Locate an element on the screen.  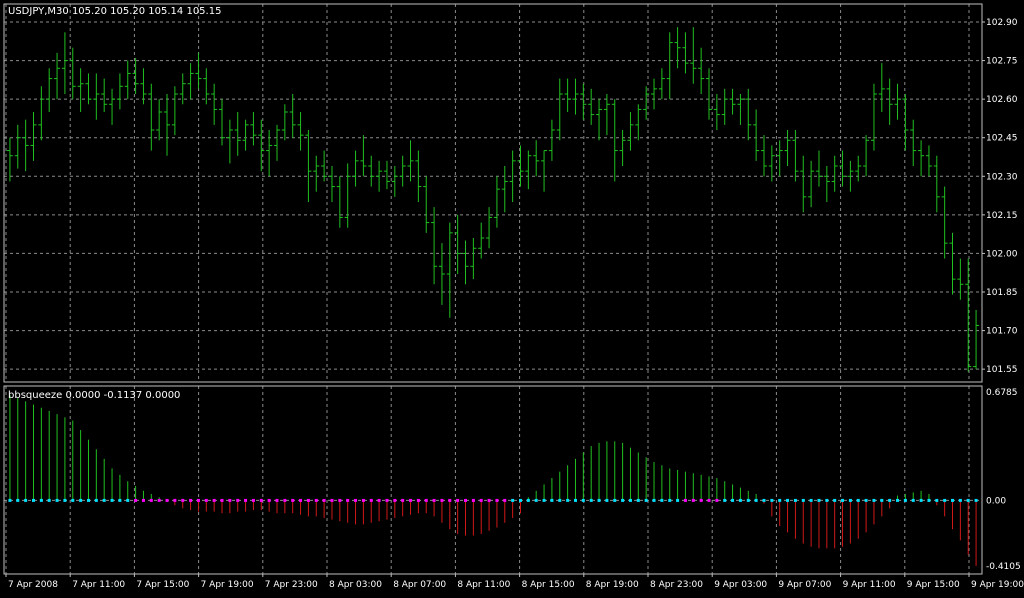
x-tick-label: 8 Apr 15:00 is located at coordinates (548, 585).